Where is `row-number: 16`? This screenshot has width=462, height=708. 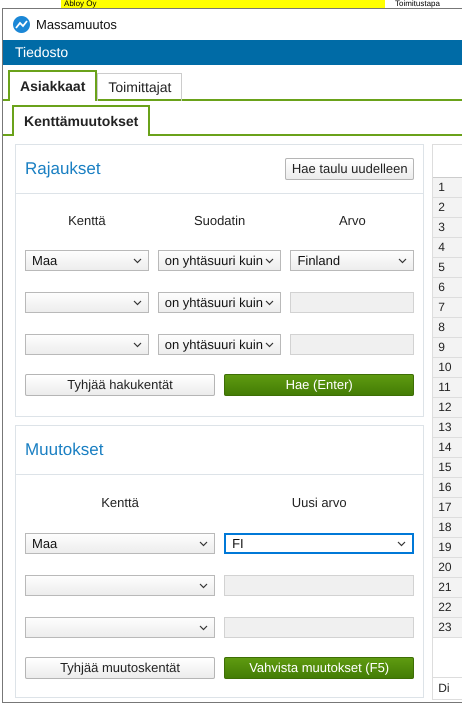 row-number: 16 is located at coordinates (447, 488).